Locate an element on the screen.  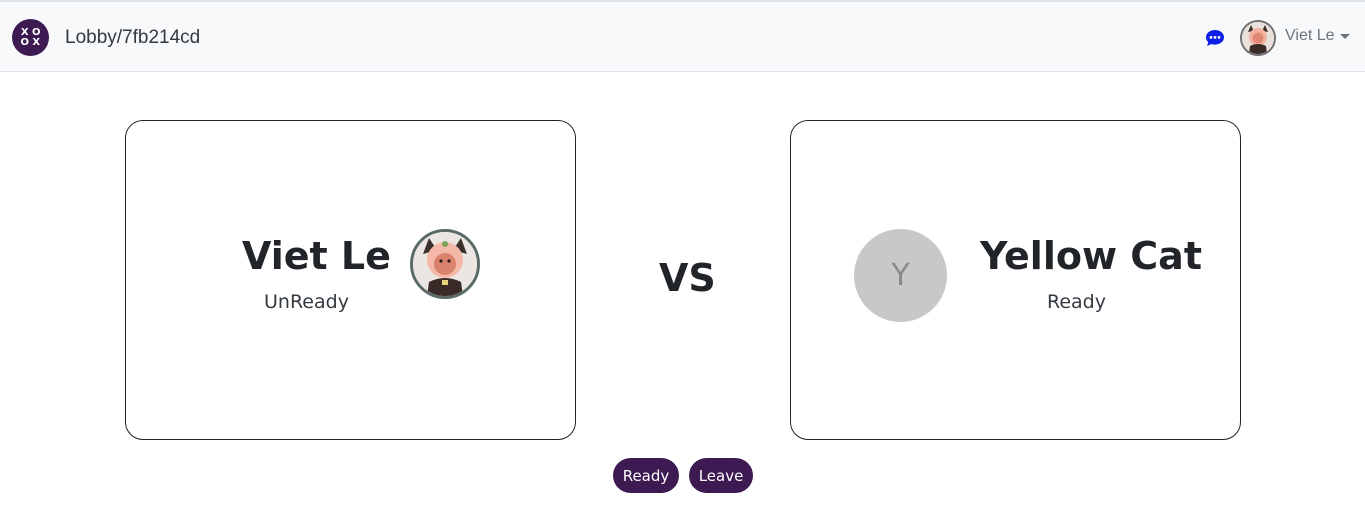
leave-button: Leave is located at coordinates (721, 475).